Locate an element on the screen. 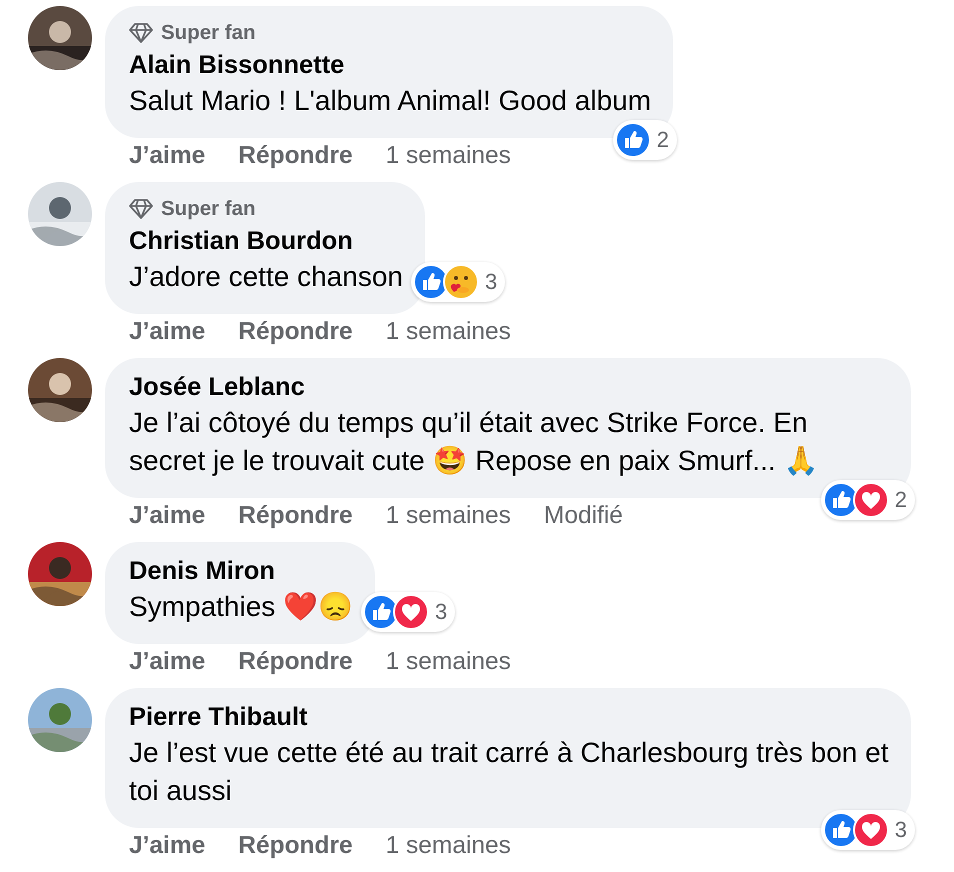 The image size is (954, 872). author-name: Christian Bourdon is located at coordinates (266, 241).